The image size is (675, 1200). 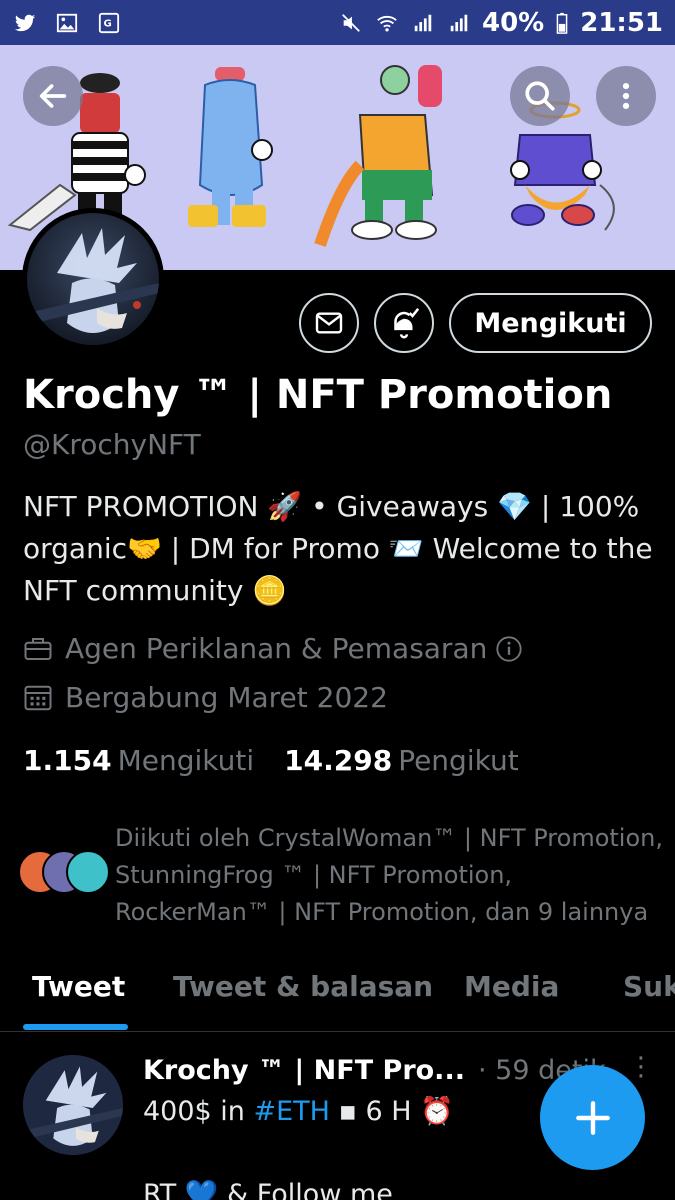 What do you see at coordinates (271, 760) in the screenshot?
I see `follow-counts: 1.154 Mengikuti 14.298 Pengikut` at bounding box center [271, 760].